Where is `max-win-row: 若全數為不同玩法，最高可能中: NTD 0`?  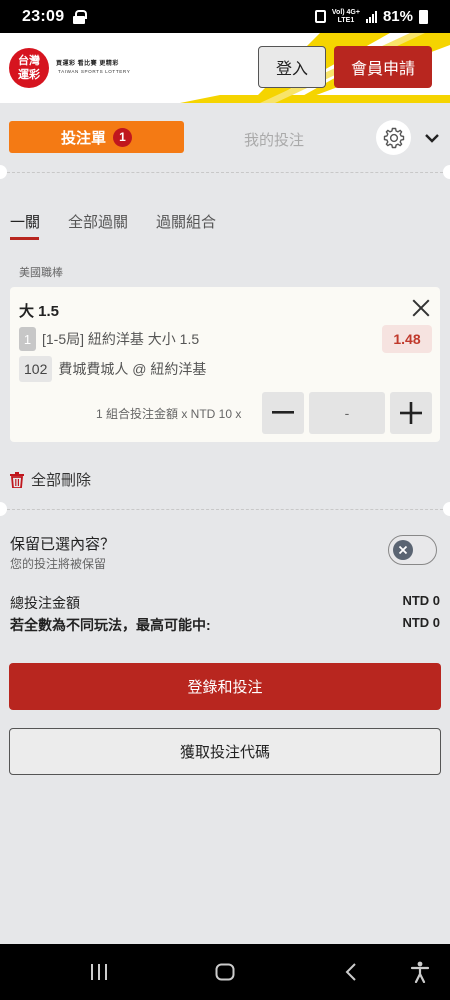 max-win-row: 若全數為不同玩法，最高可能中: NTD 0 is located at coordinates (225, 625).